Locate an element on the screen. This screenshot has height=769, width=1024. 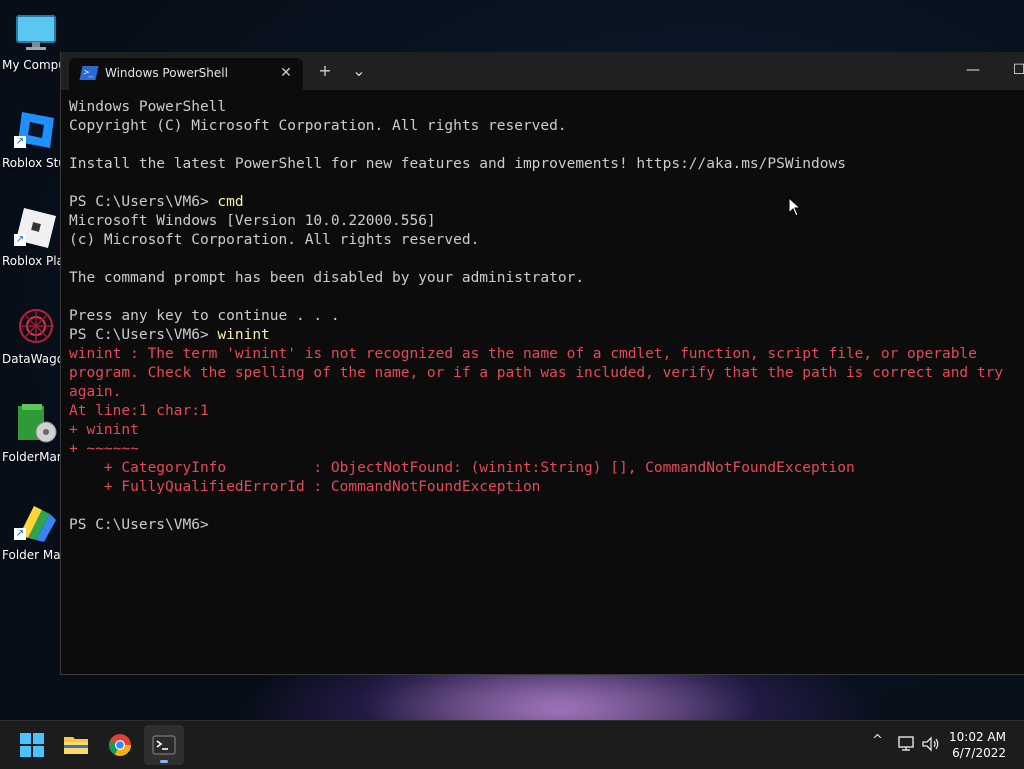
console-line: At line:1 char:1 is located at coordinates (139, 411).